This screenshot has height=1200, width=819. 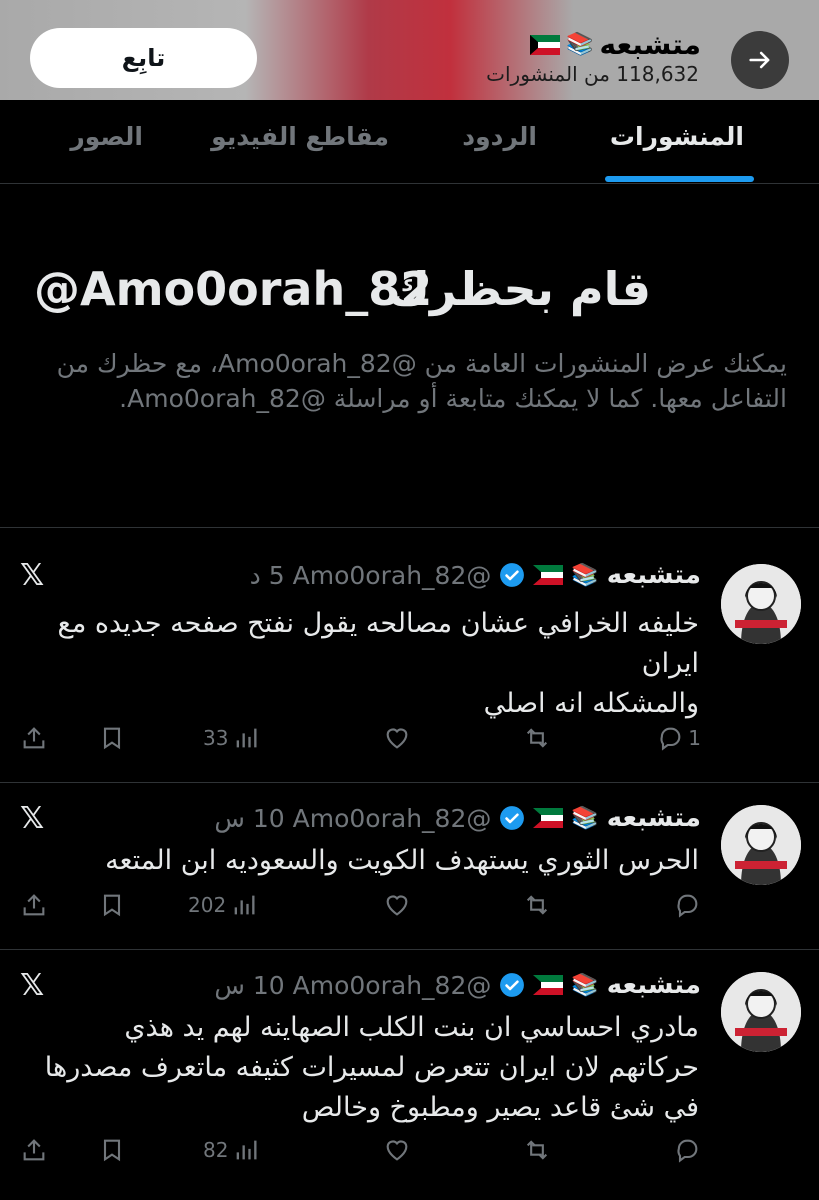 I want to click on active-tab-indicator, so click(x=679, y=179).